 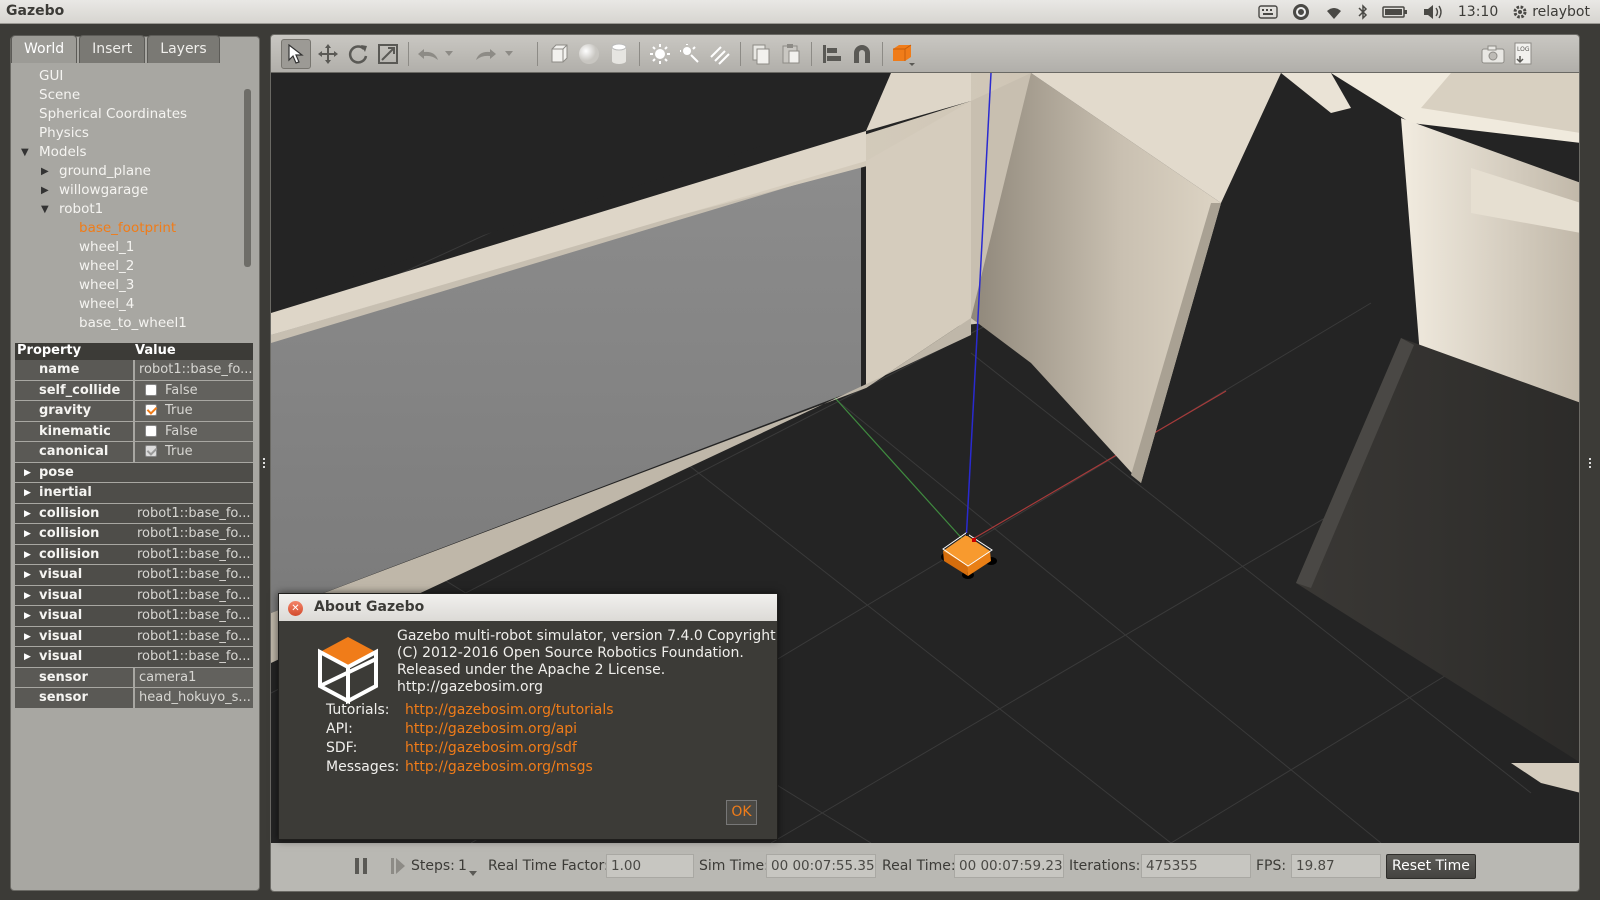 I want to click on tree-item: ▼ robot1, so click(x=135, y=209).